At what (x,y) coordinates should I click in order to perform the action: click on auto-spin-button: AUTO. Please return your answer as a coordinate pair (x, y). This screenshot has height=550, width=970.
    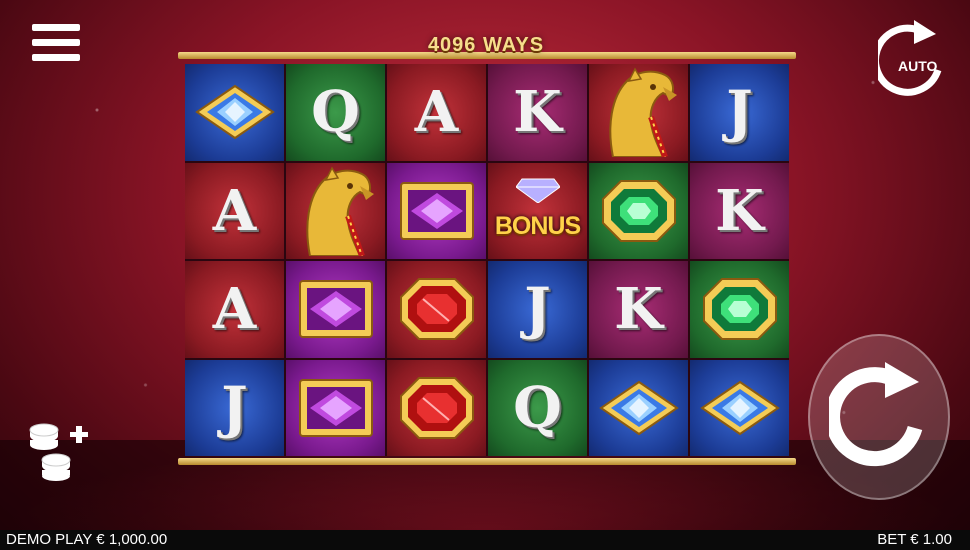
    Looking at the image, I should click on (908, 60).